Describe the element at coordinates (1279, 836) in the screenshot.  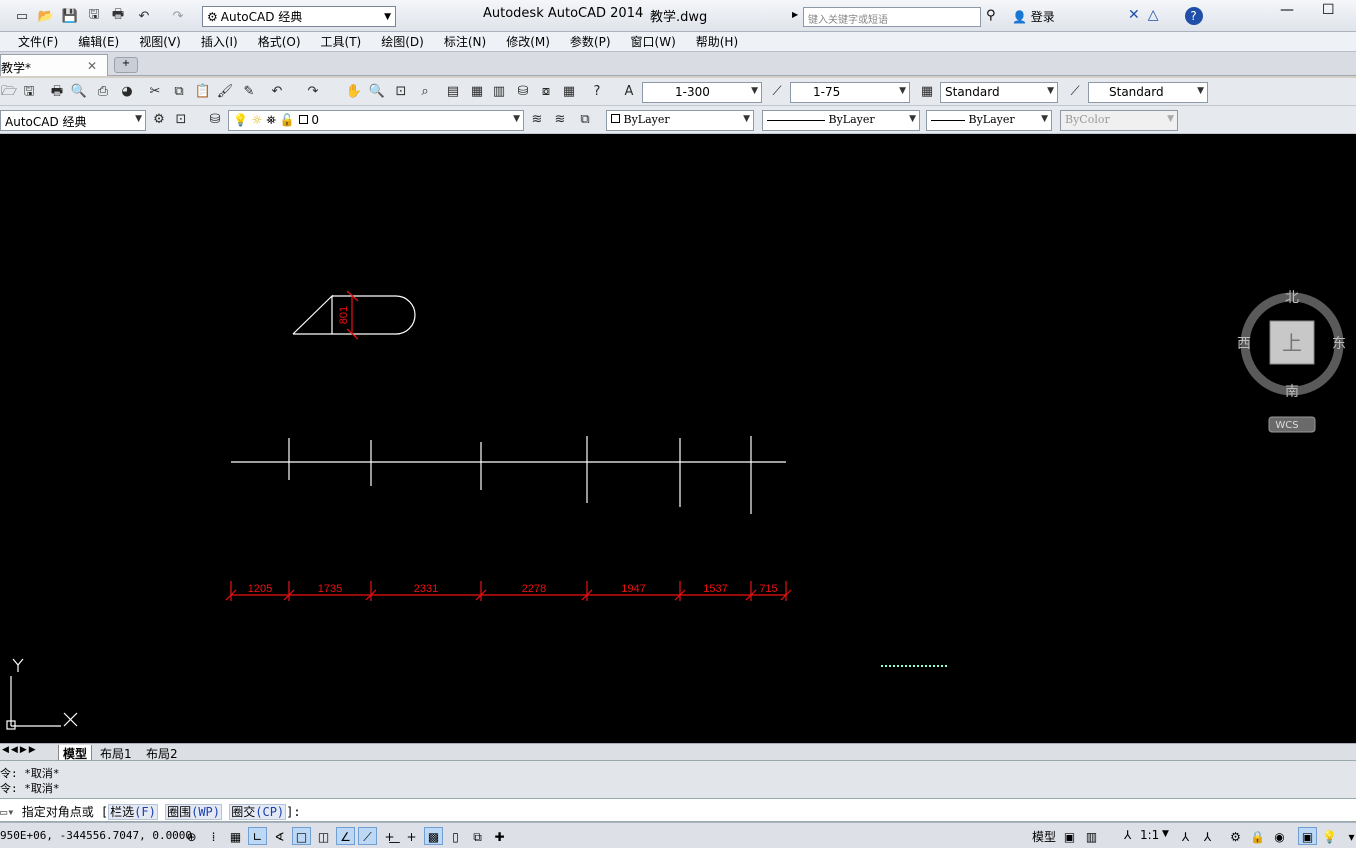
I see `hardware-acceleration-icon: ◉` at that location.